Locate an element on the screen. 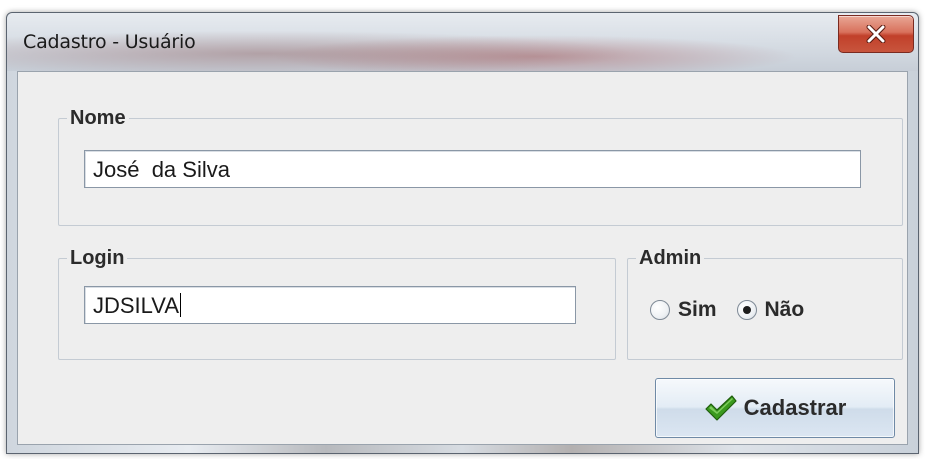 The height and width of the screenshot is (459, 925). radio-nao-button is located at coordinates (746, 310).